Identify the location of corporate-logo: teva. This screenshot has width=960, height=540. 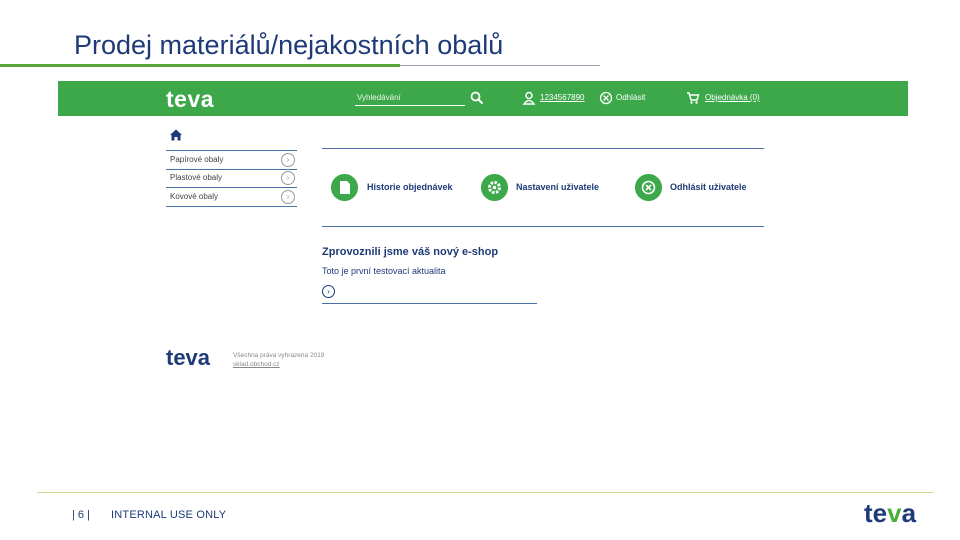
(890, 513).